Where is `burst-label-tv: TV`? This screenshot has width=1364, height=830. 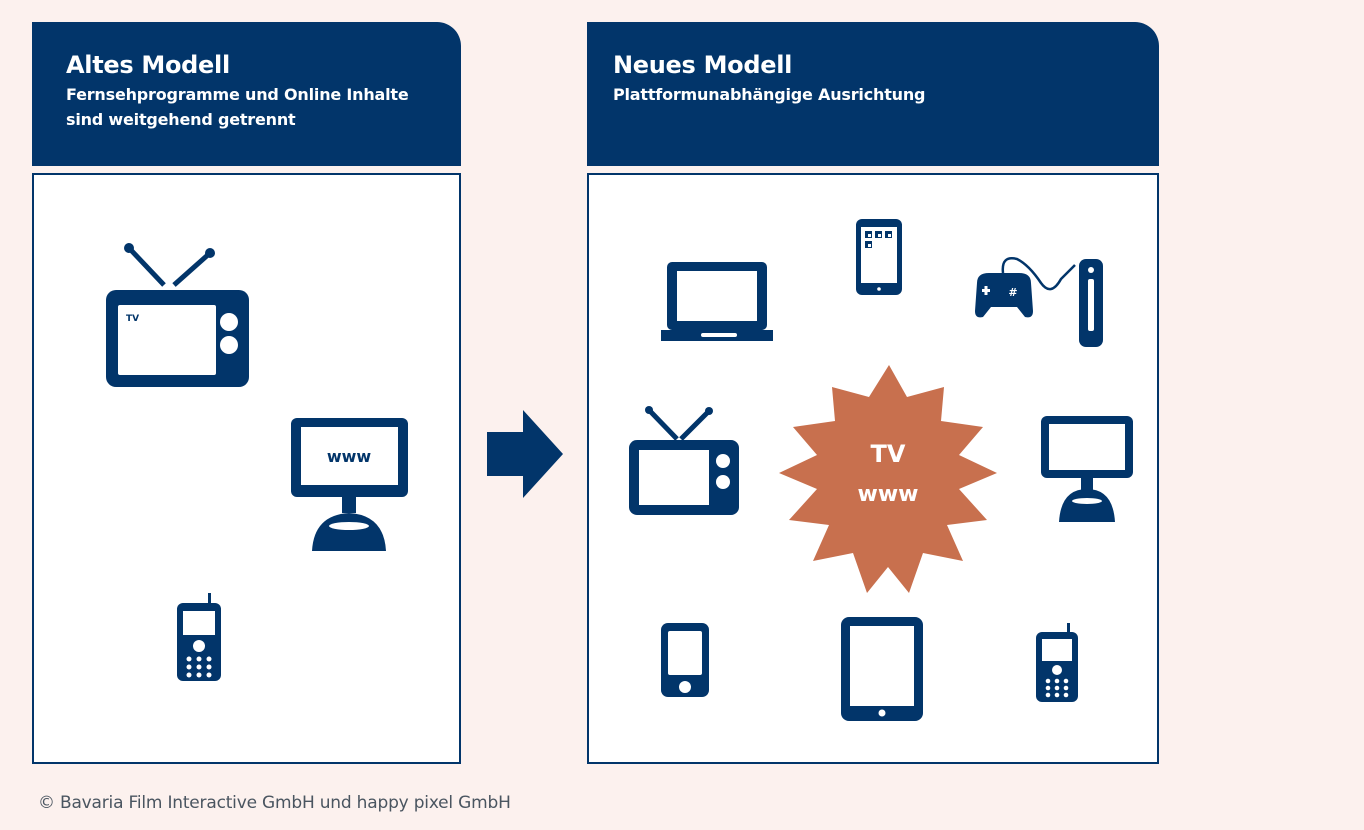 burst-label-tv: TV is located at coordinates (888, 454).